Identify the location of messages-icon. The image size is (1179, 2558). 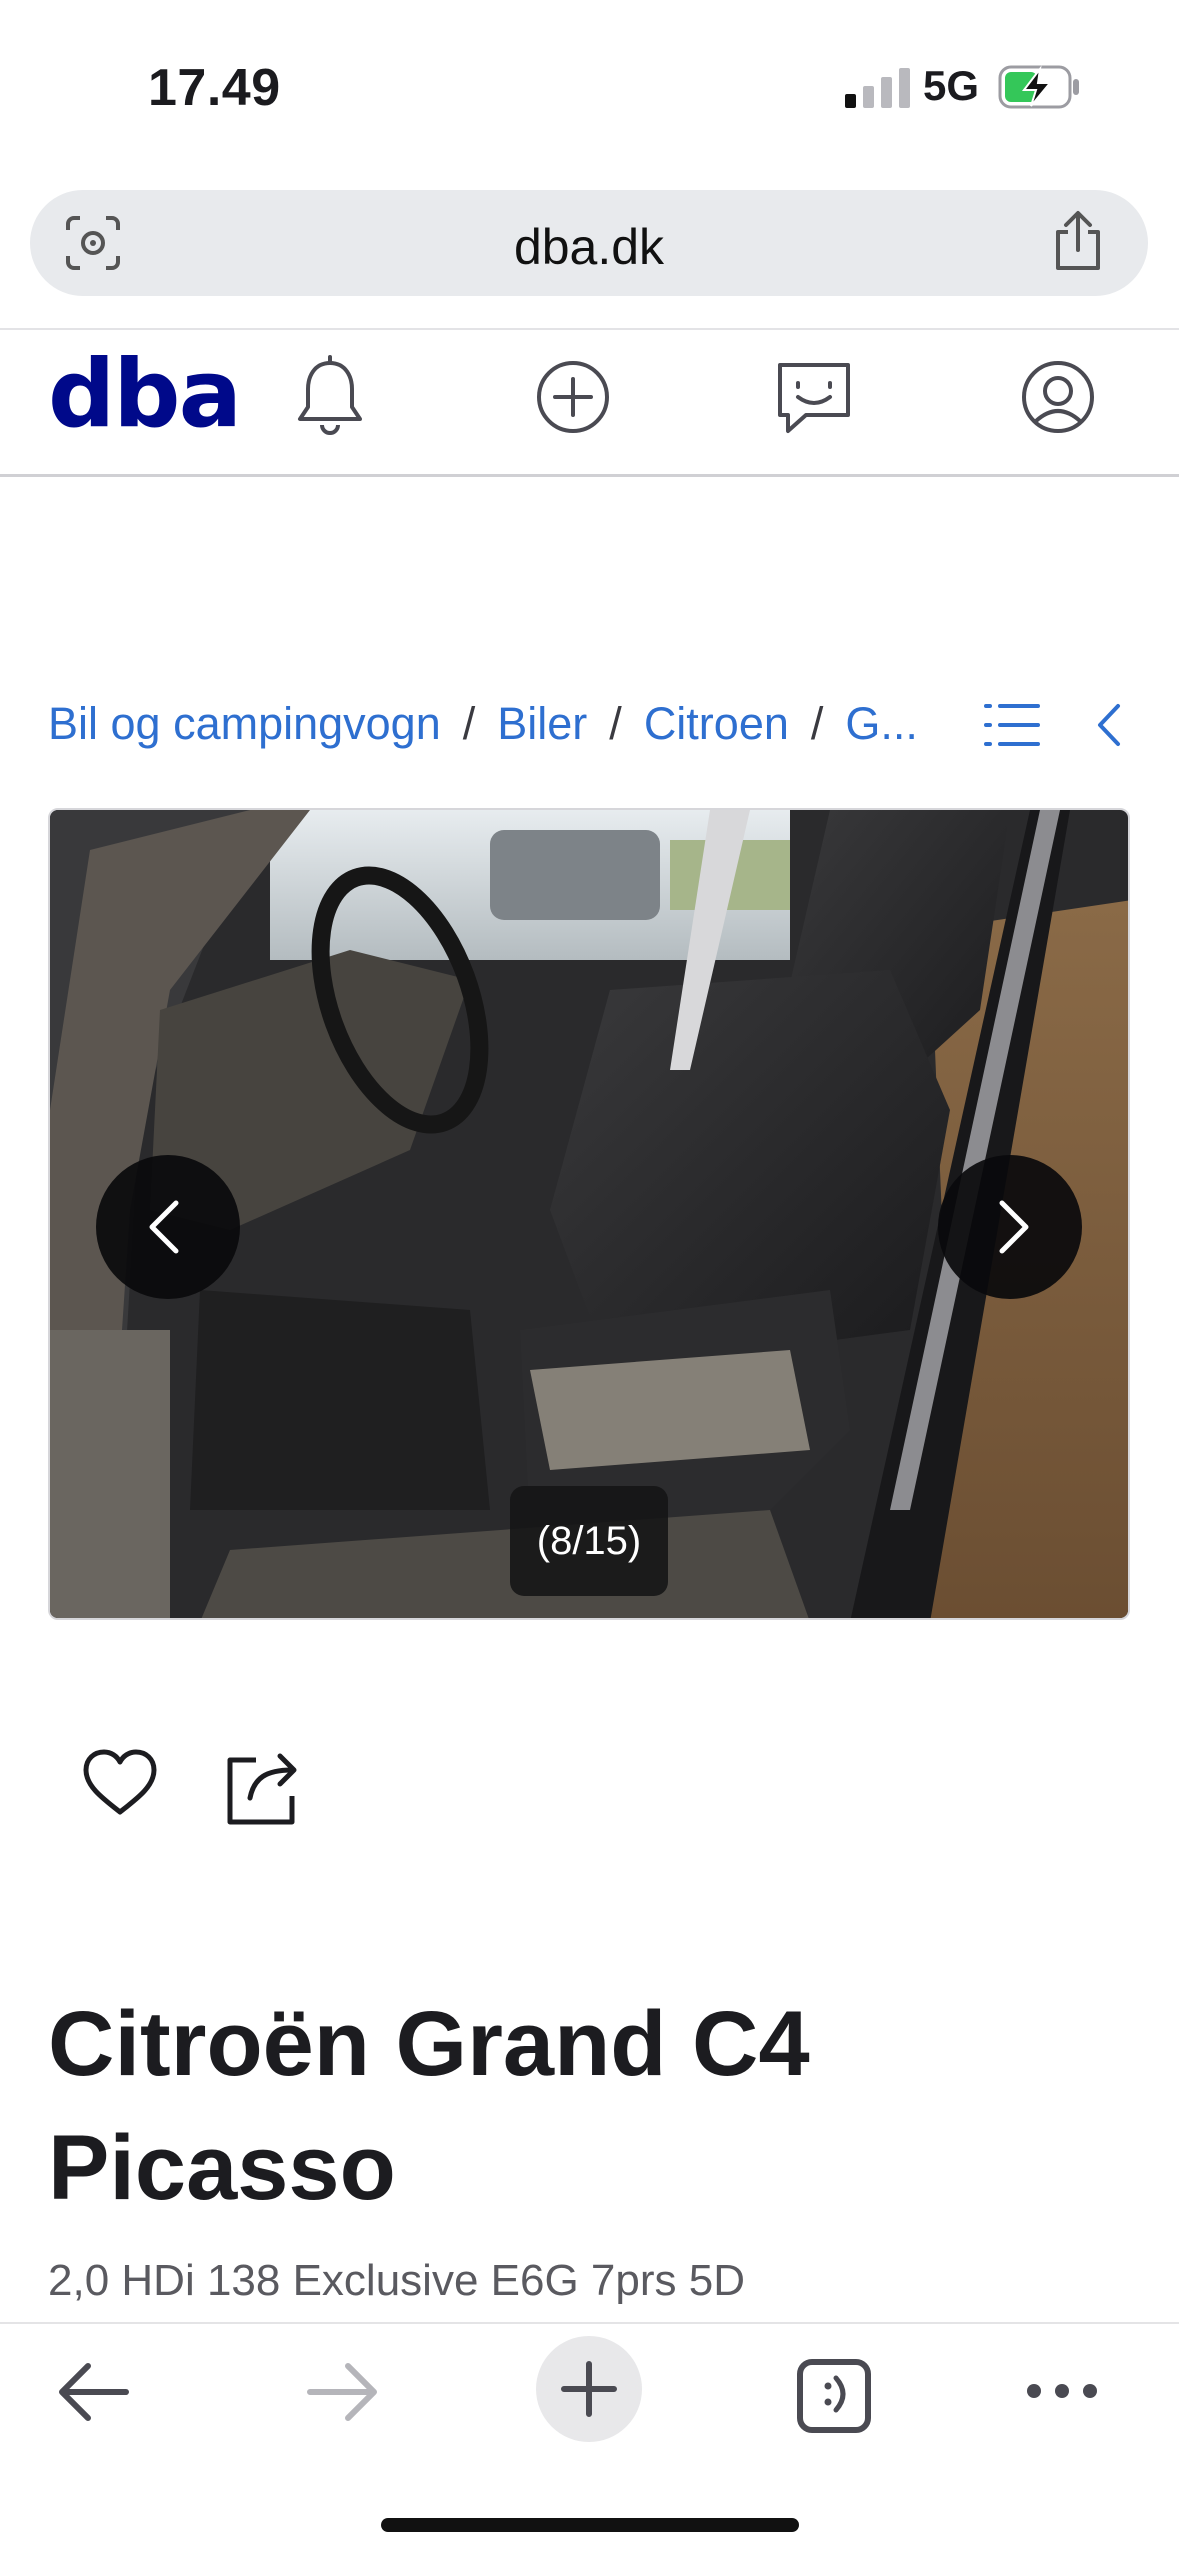
(814, 397).